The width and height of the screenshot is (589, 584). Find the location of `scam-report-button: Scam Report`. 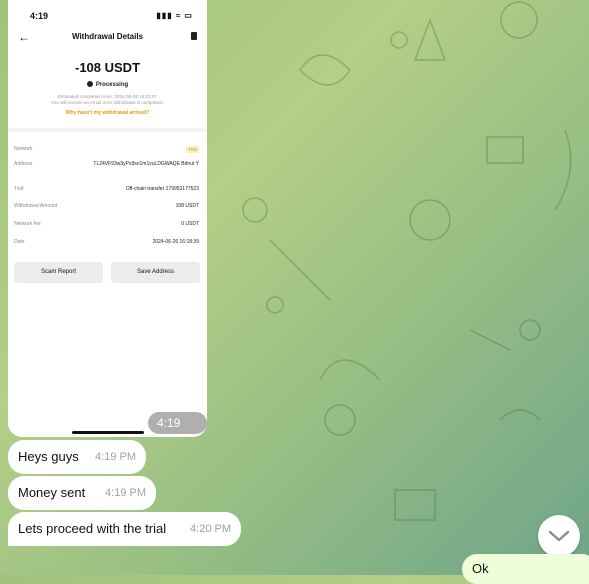

scam-report-button: Scam Report is located at coordinates (58, 272).